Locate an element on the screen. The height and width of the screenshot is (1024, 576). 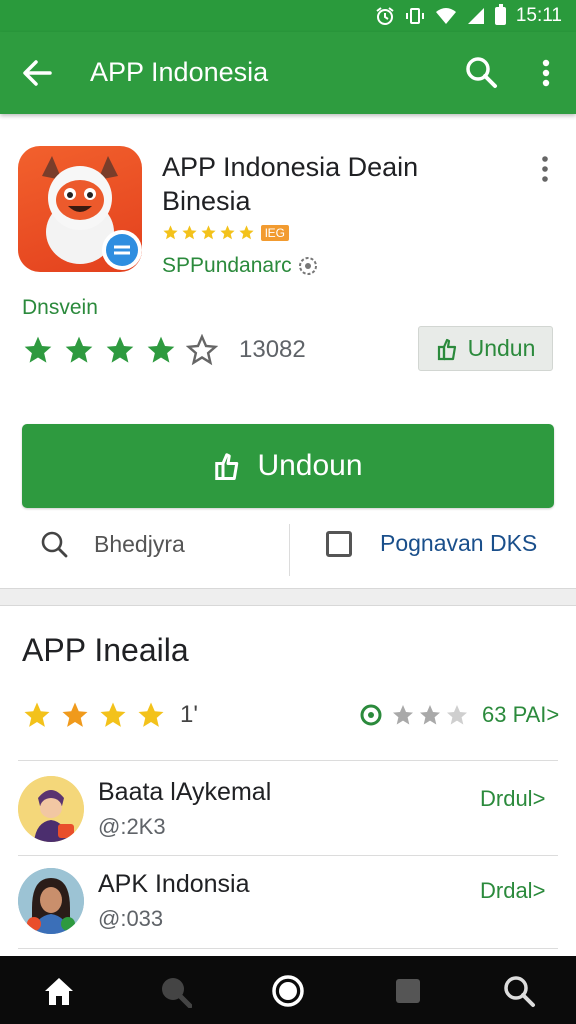
vibrate-icon is located at coordinates (414, 16).